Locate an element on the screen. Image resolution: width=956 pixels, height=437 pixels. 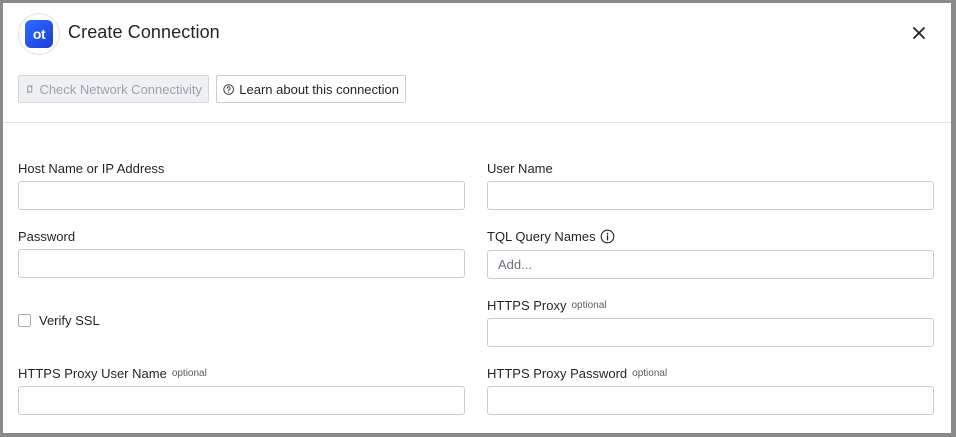
https-proxy-label: HTTPS Proxy optional is located at coordinates (547, 305).